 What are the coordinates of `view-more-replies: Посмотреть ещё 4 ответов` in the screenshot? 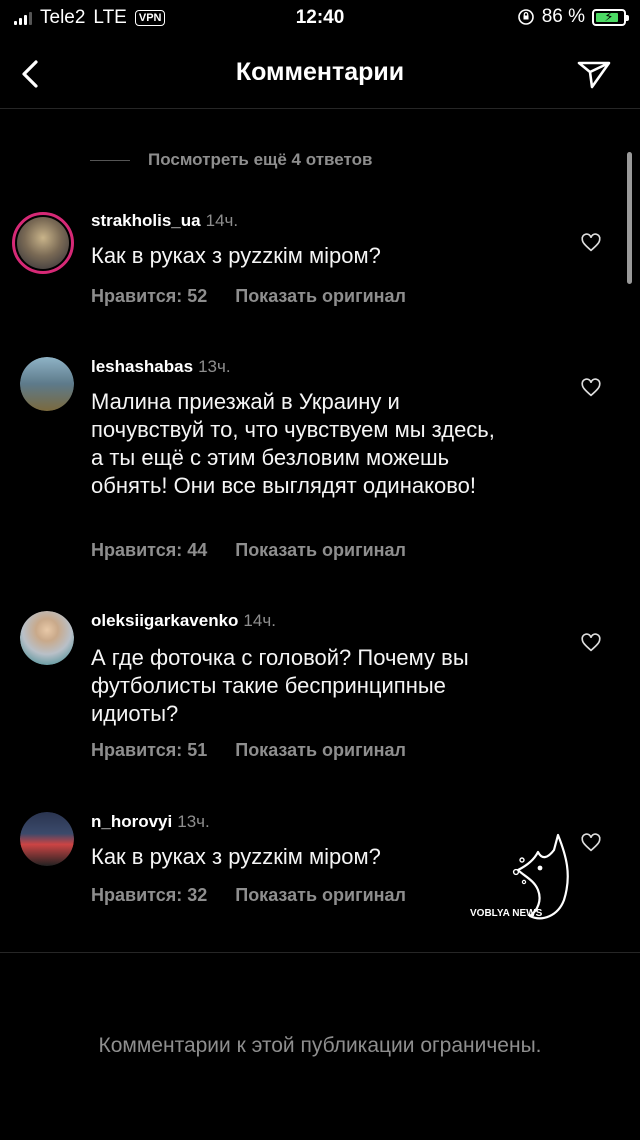 It's located at (231, 160).